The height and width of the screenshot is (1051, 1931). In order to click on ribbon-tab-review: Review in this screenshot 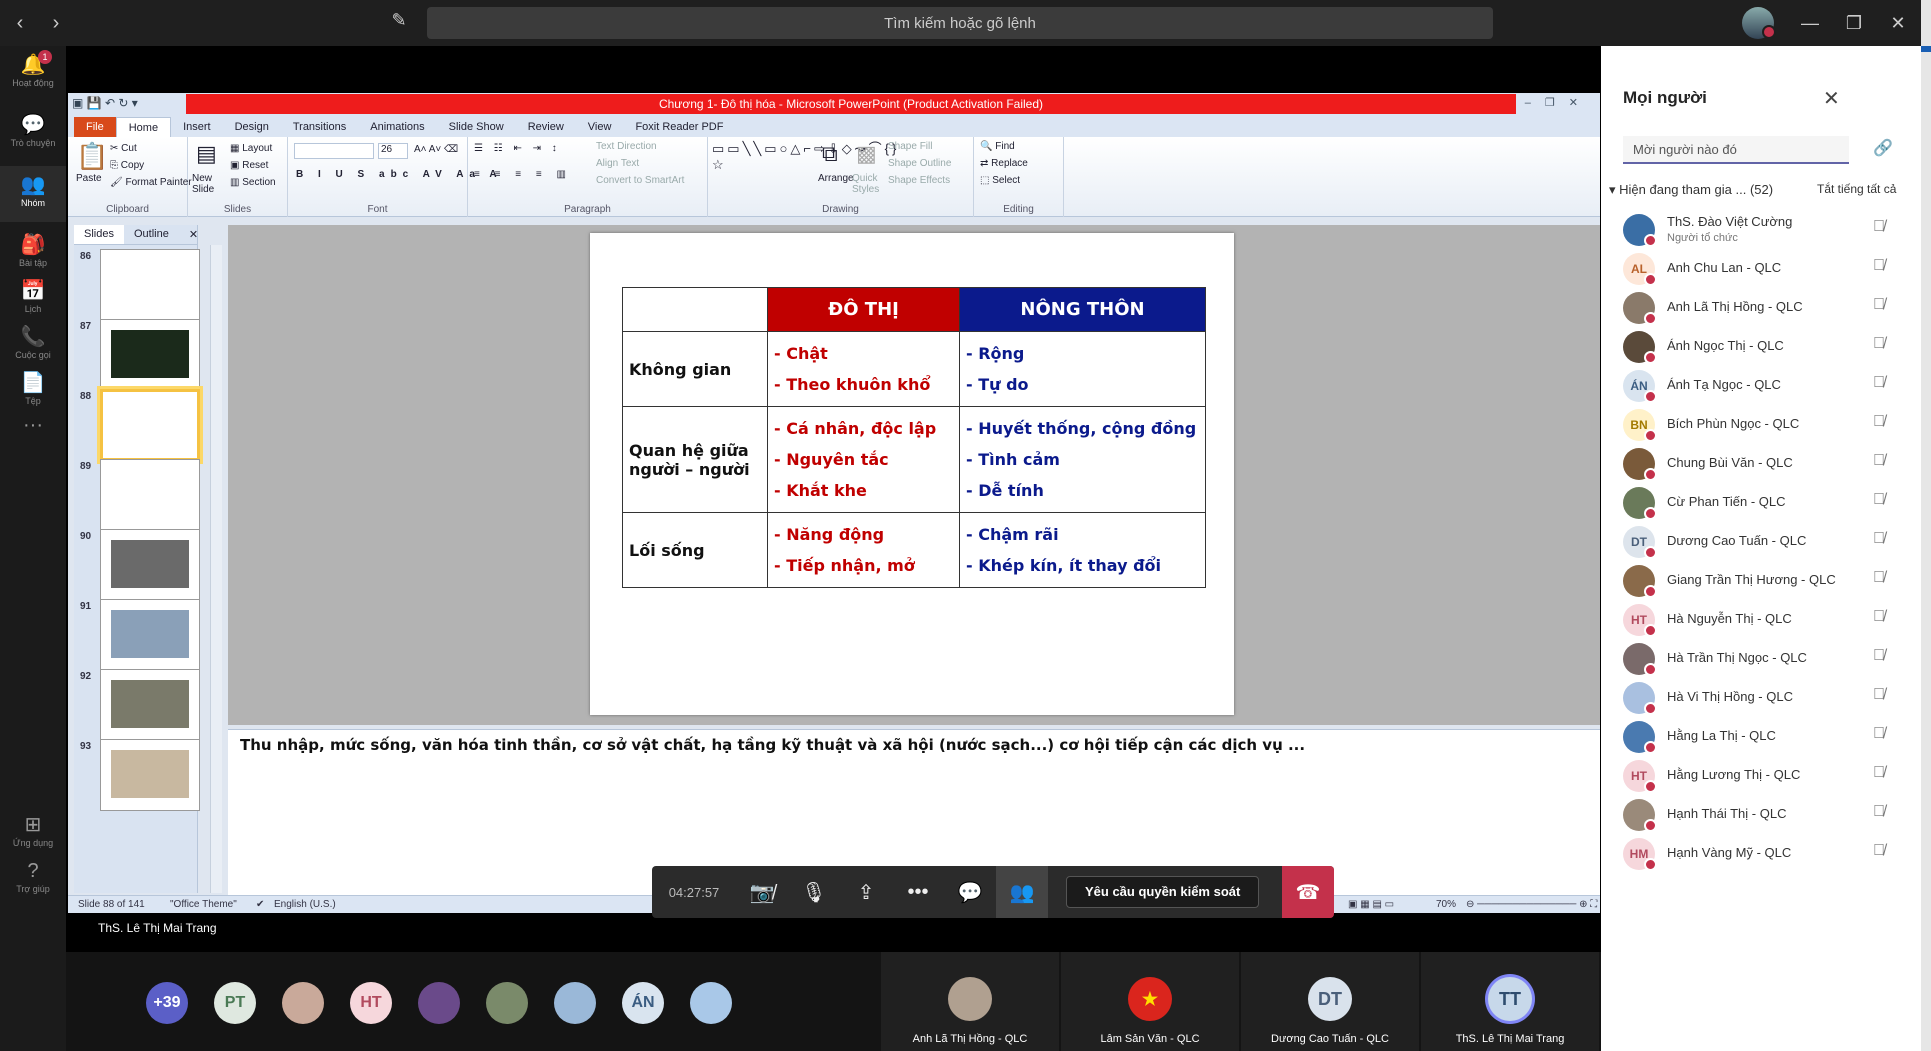, I will do `click(546, 127)`.